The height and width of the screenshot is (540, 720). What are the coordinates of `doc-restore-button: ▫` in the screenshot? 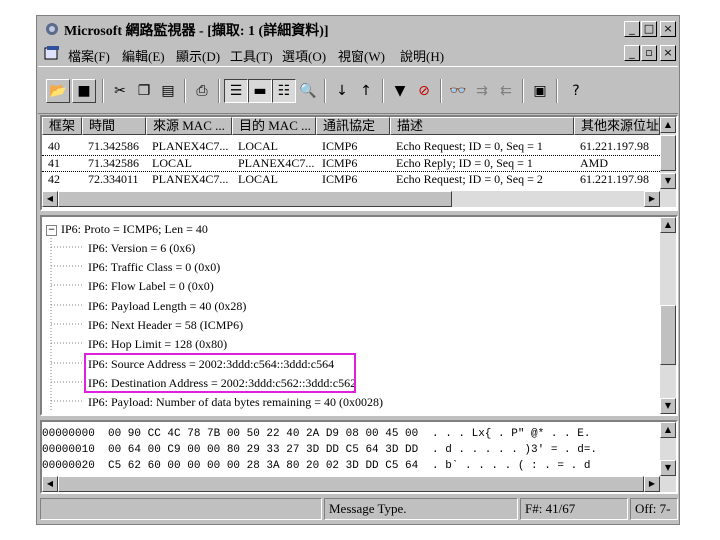 It's located at (649, 53).